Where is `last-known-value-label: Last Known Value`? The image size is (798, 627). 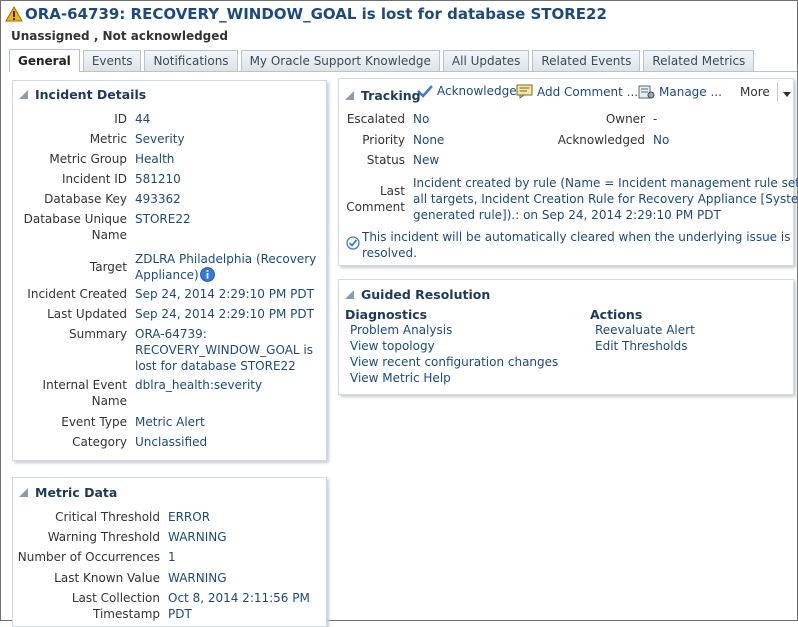 last-known-value-label: Last Known Value is located at coordinates (107, 578).